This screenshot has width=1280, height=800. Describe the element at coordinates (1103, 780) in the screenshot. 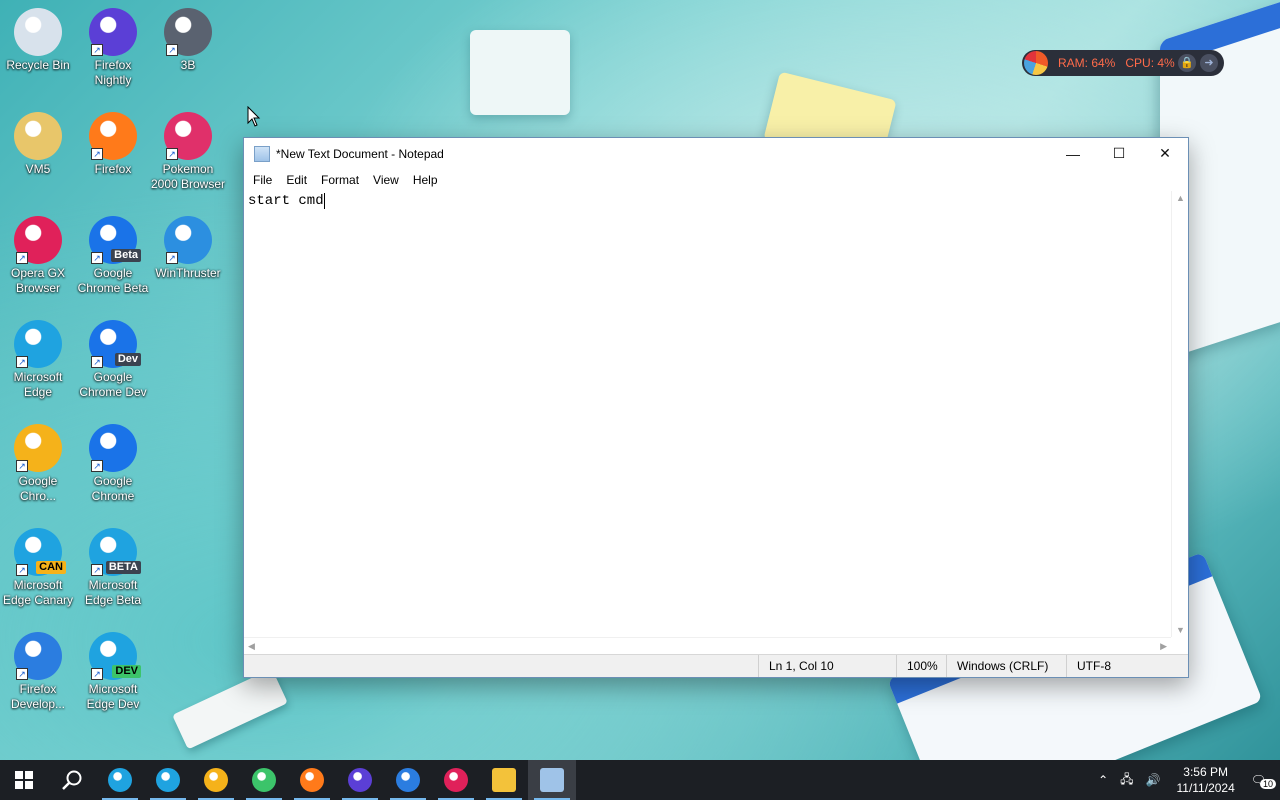

I see `chevron-up-icon: ⌃` at that location.